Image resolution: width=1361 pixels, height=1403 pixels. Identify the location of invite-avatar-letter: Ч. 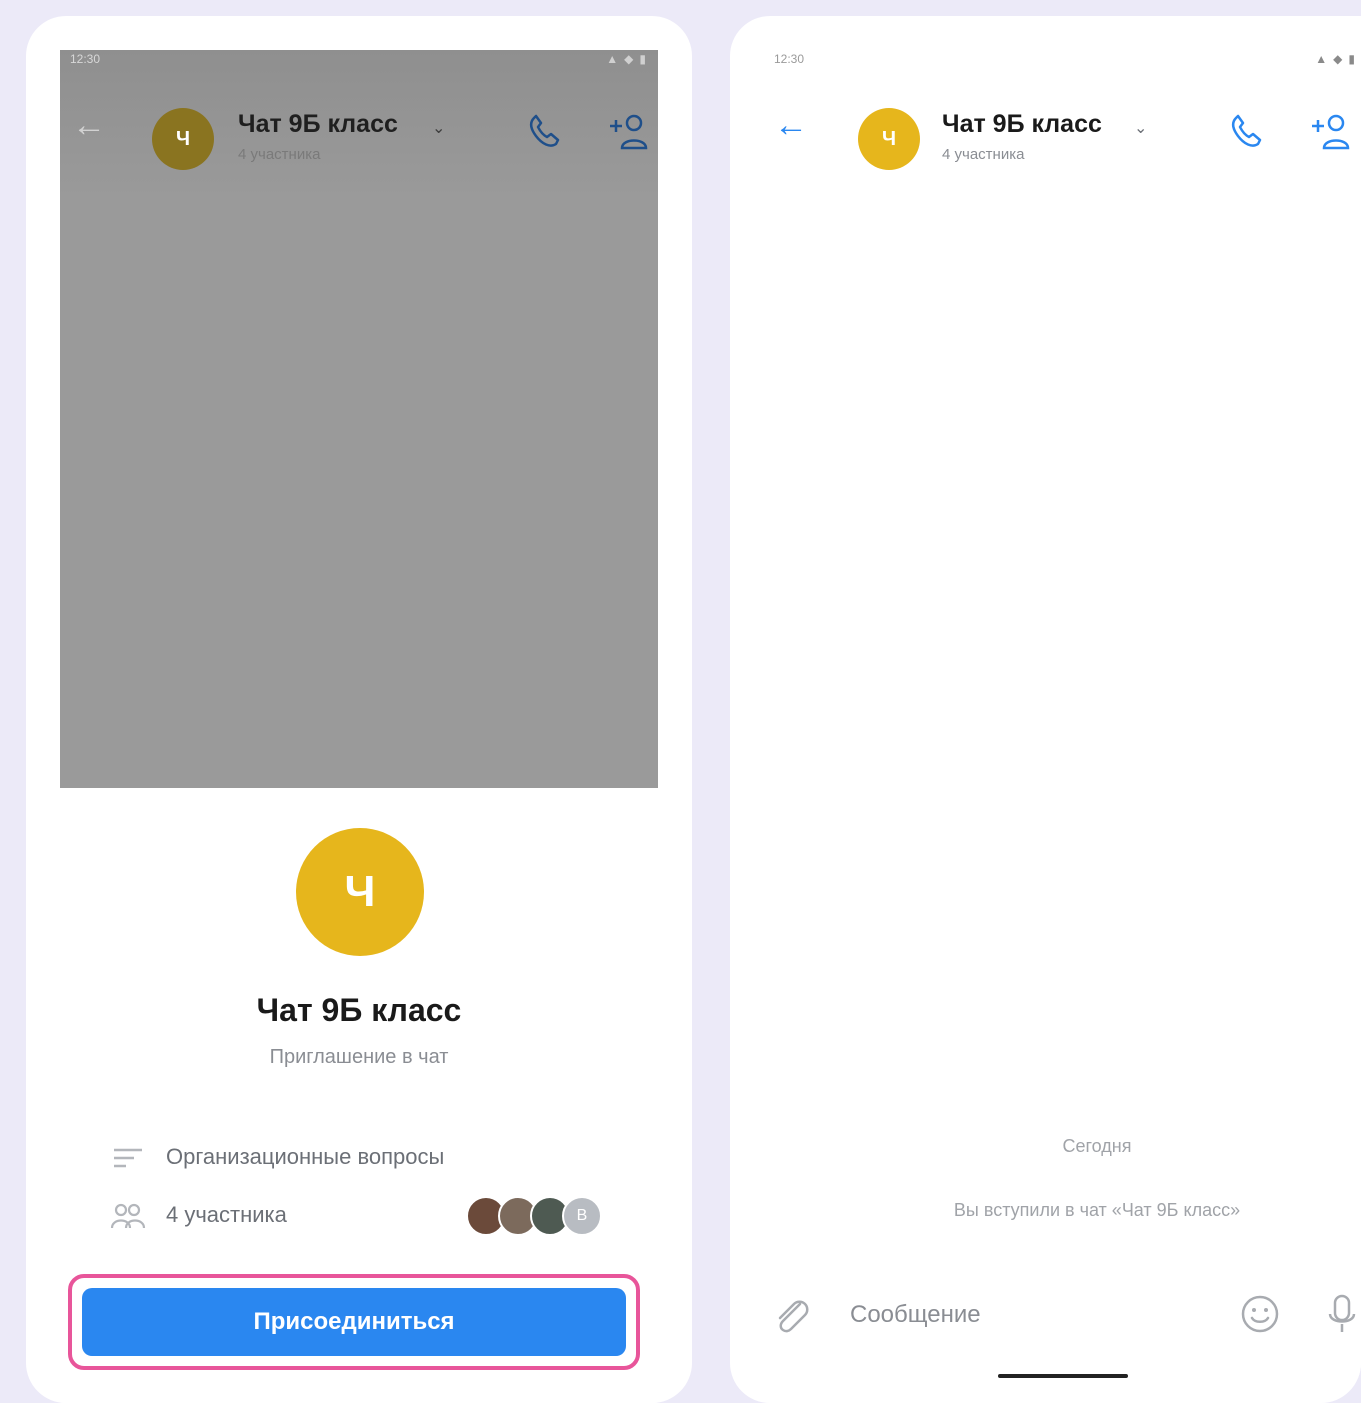
(360, 891).